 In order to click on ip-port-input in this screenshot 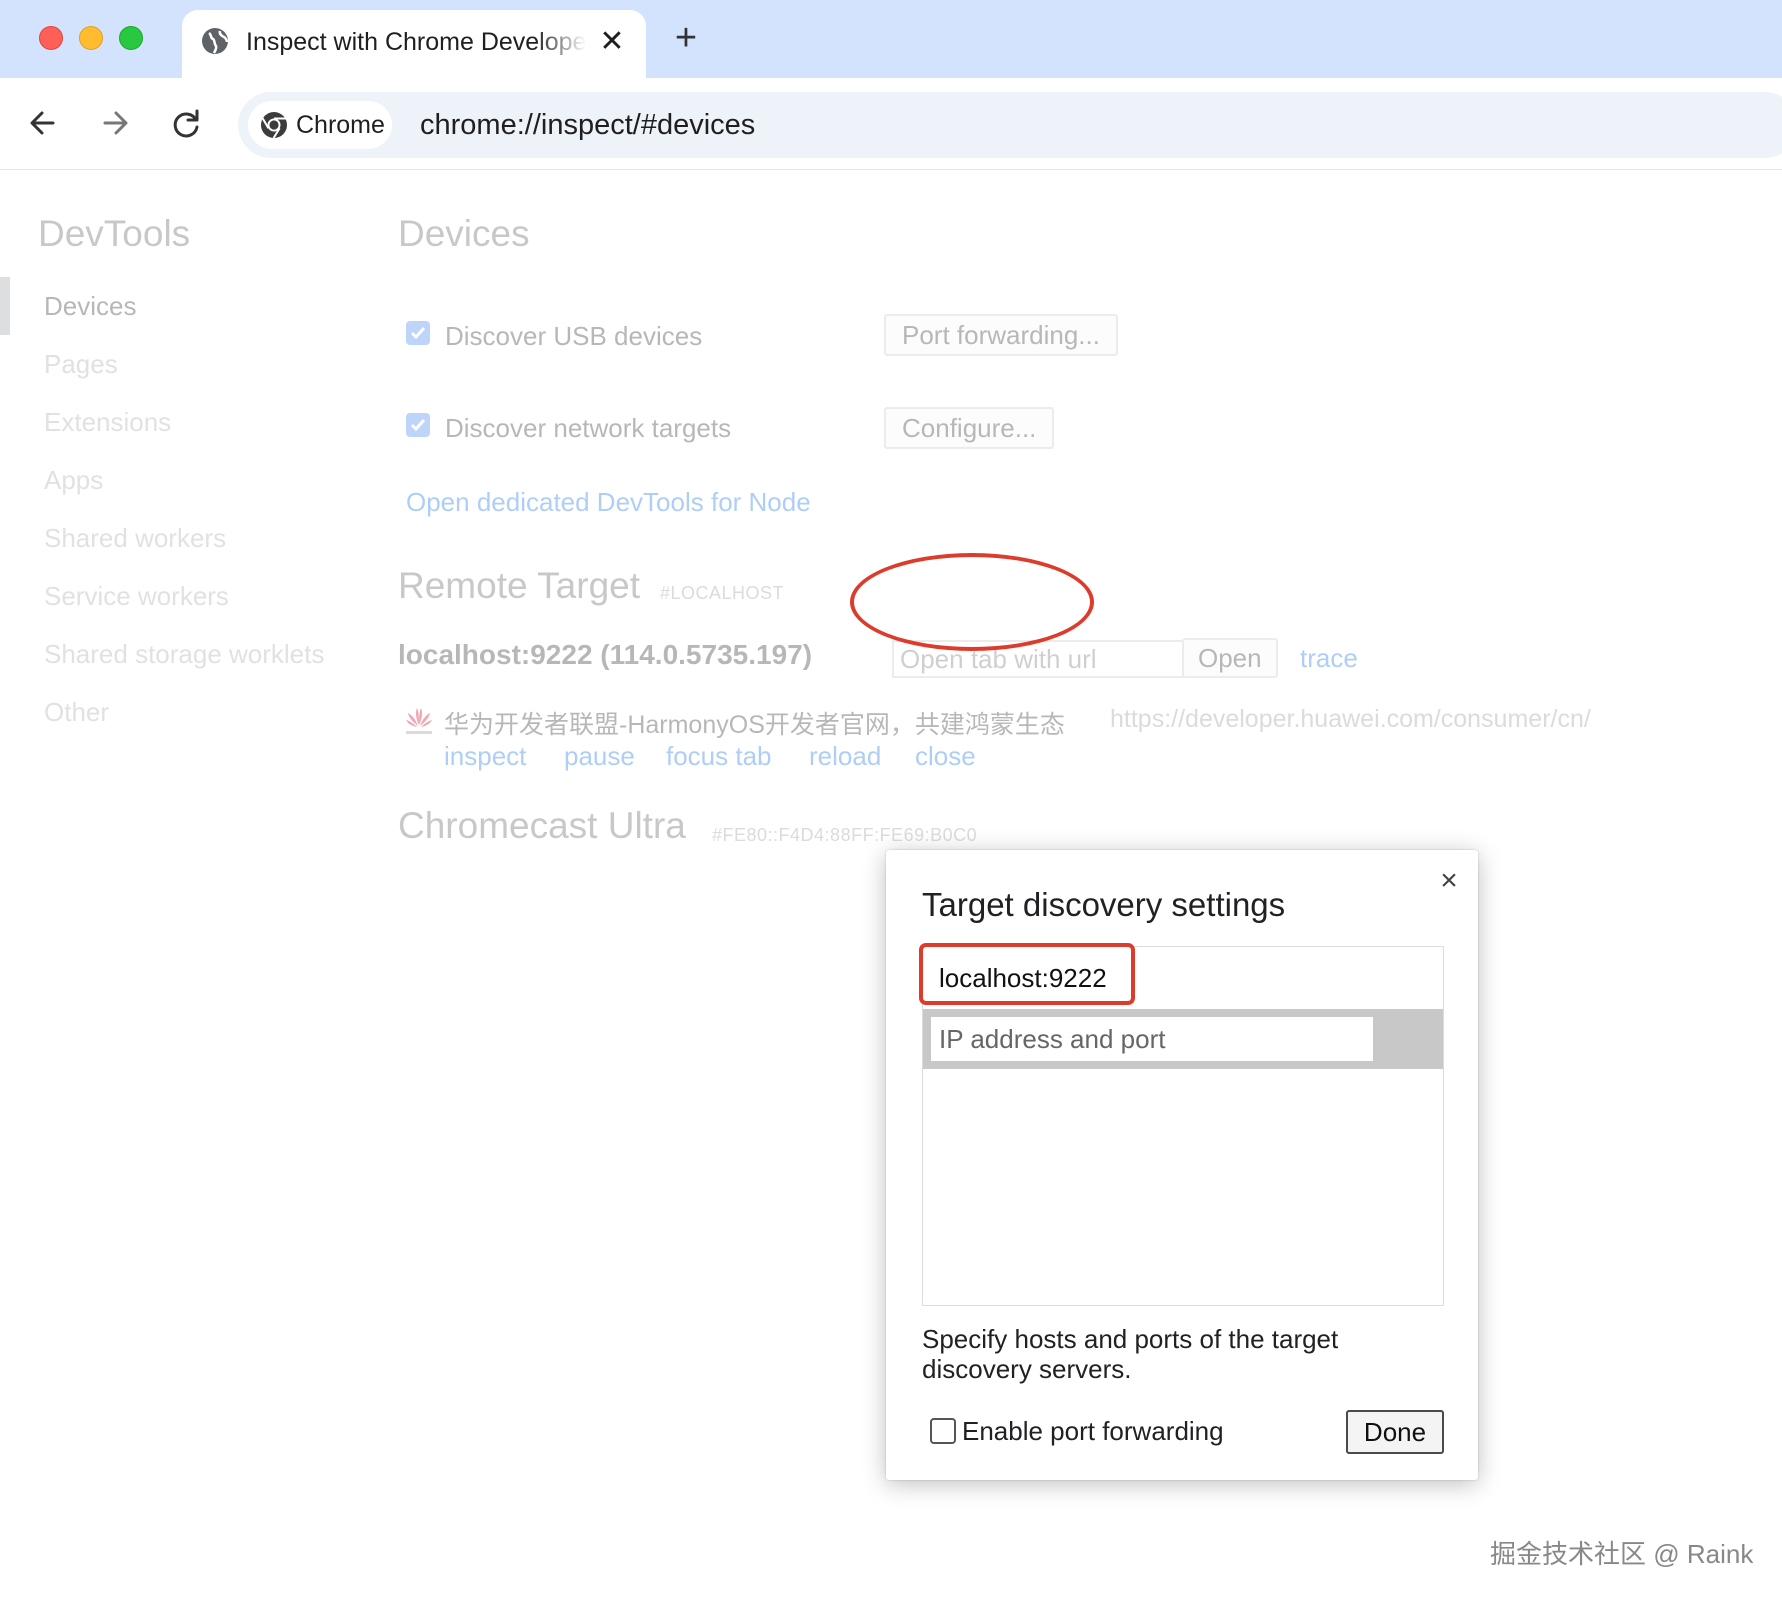, I will do `click(1152, 1039)`.